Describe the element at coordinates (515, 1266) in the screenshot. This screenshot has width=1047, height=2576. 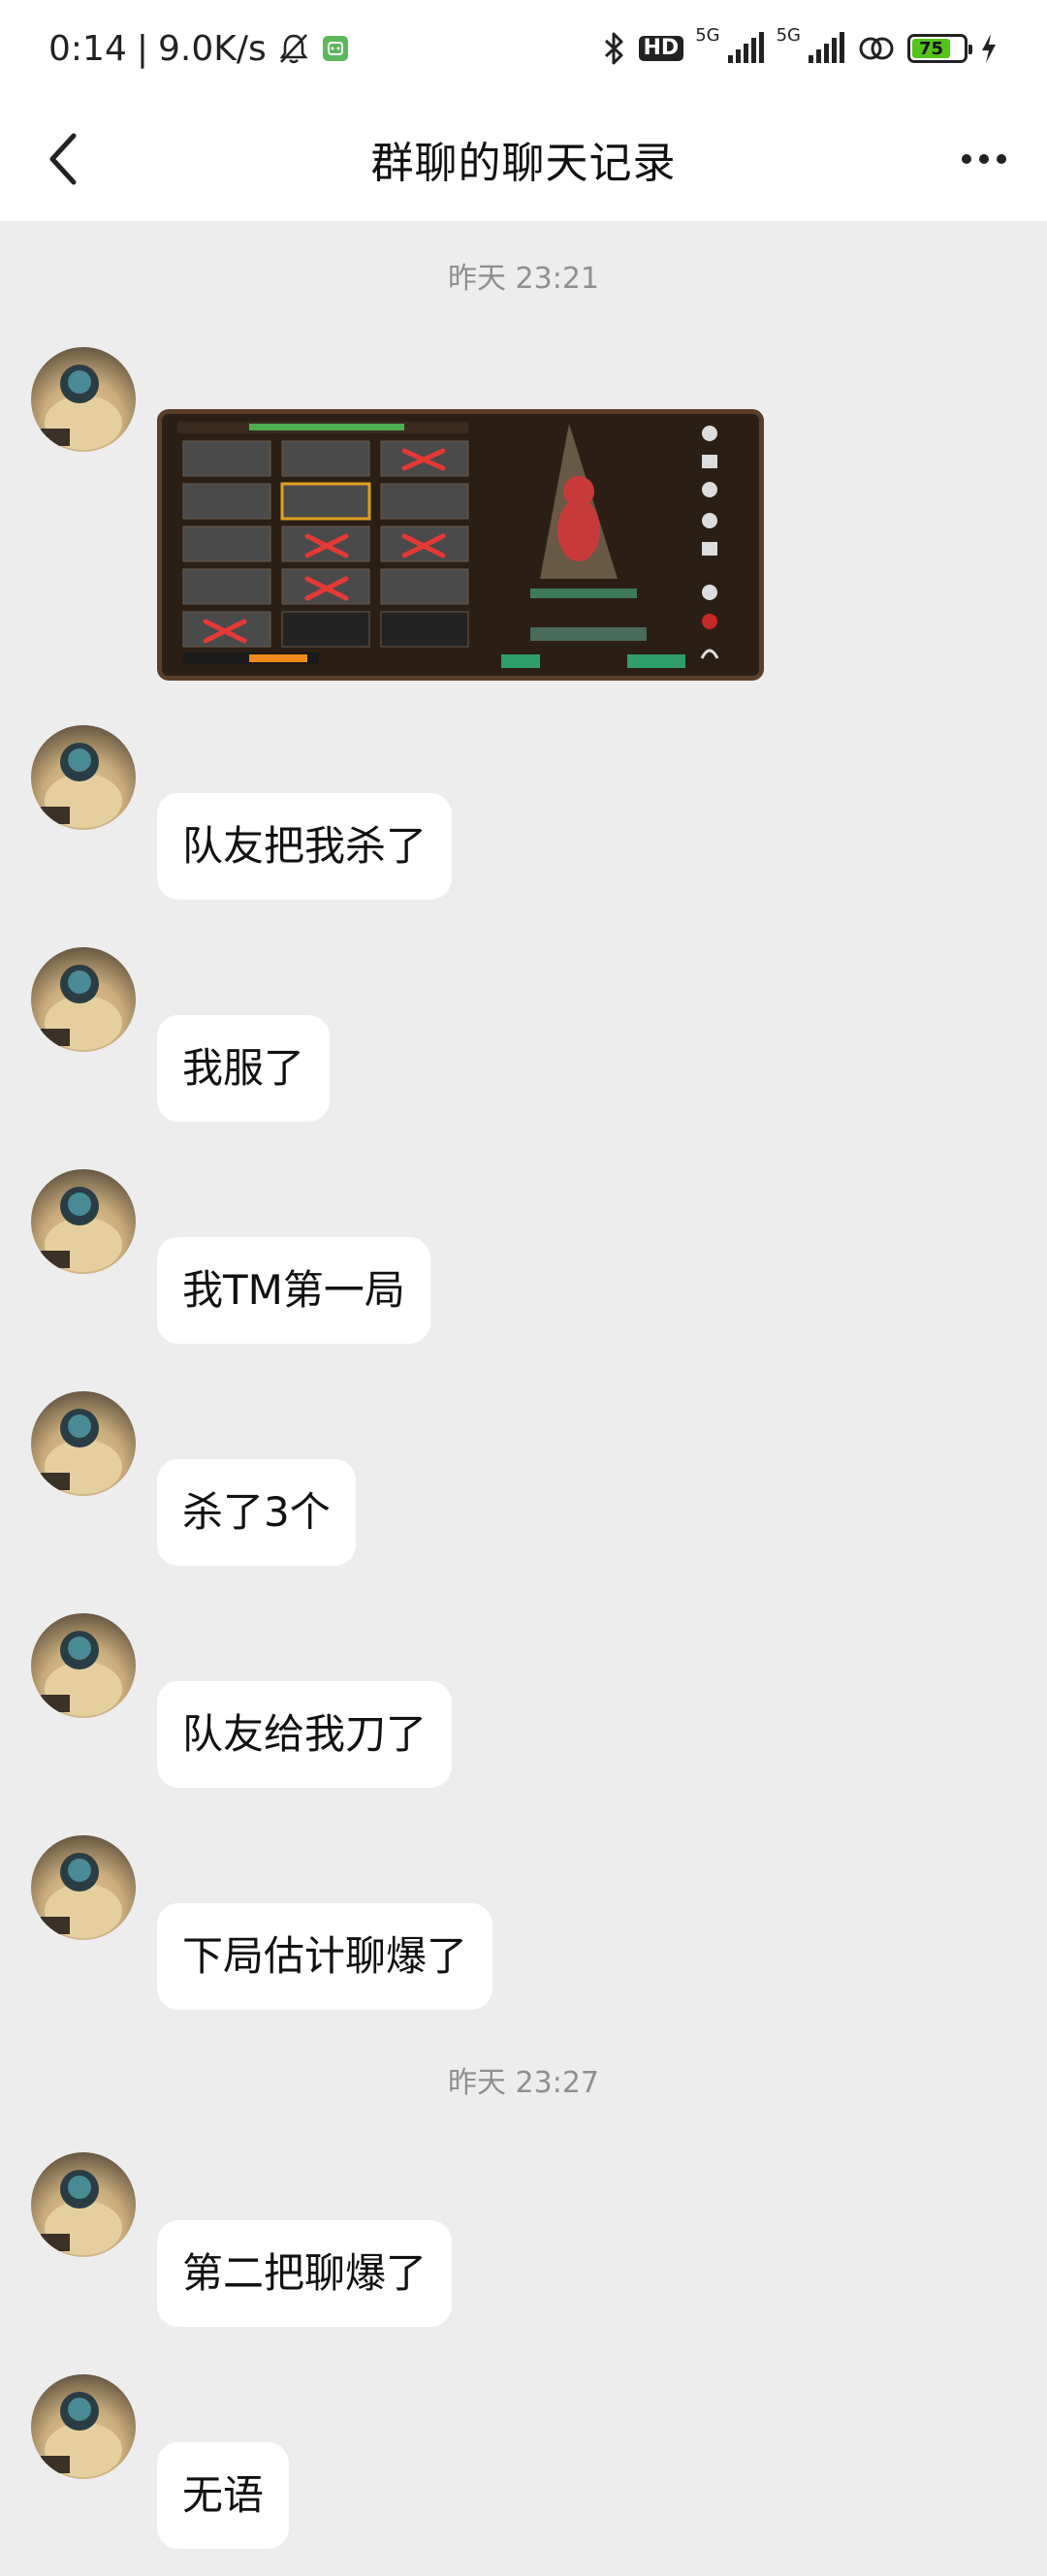
I see `message-item: 我TM第一局` at that location.